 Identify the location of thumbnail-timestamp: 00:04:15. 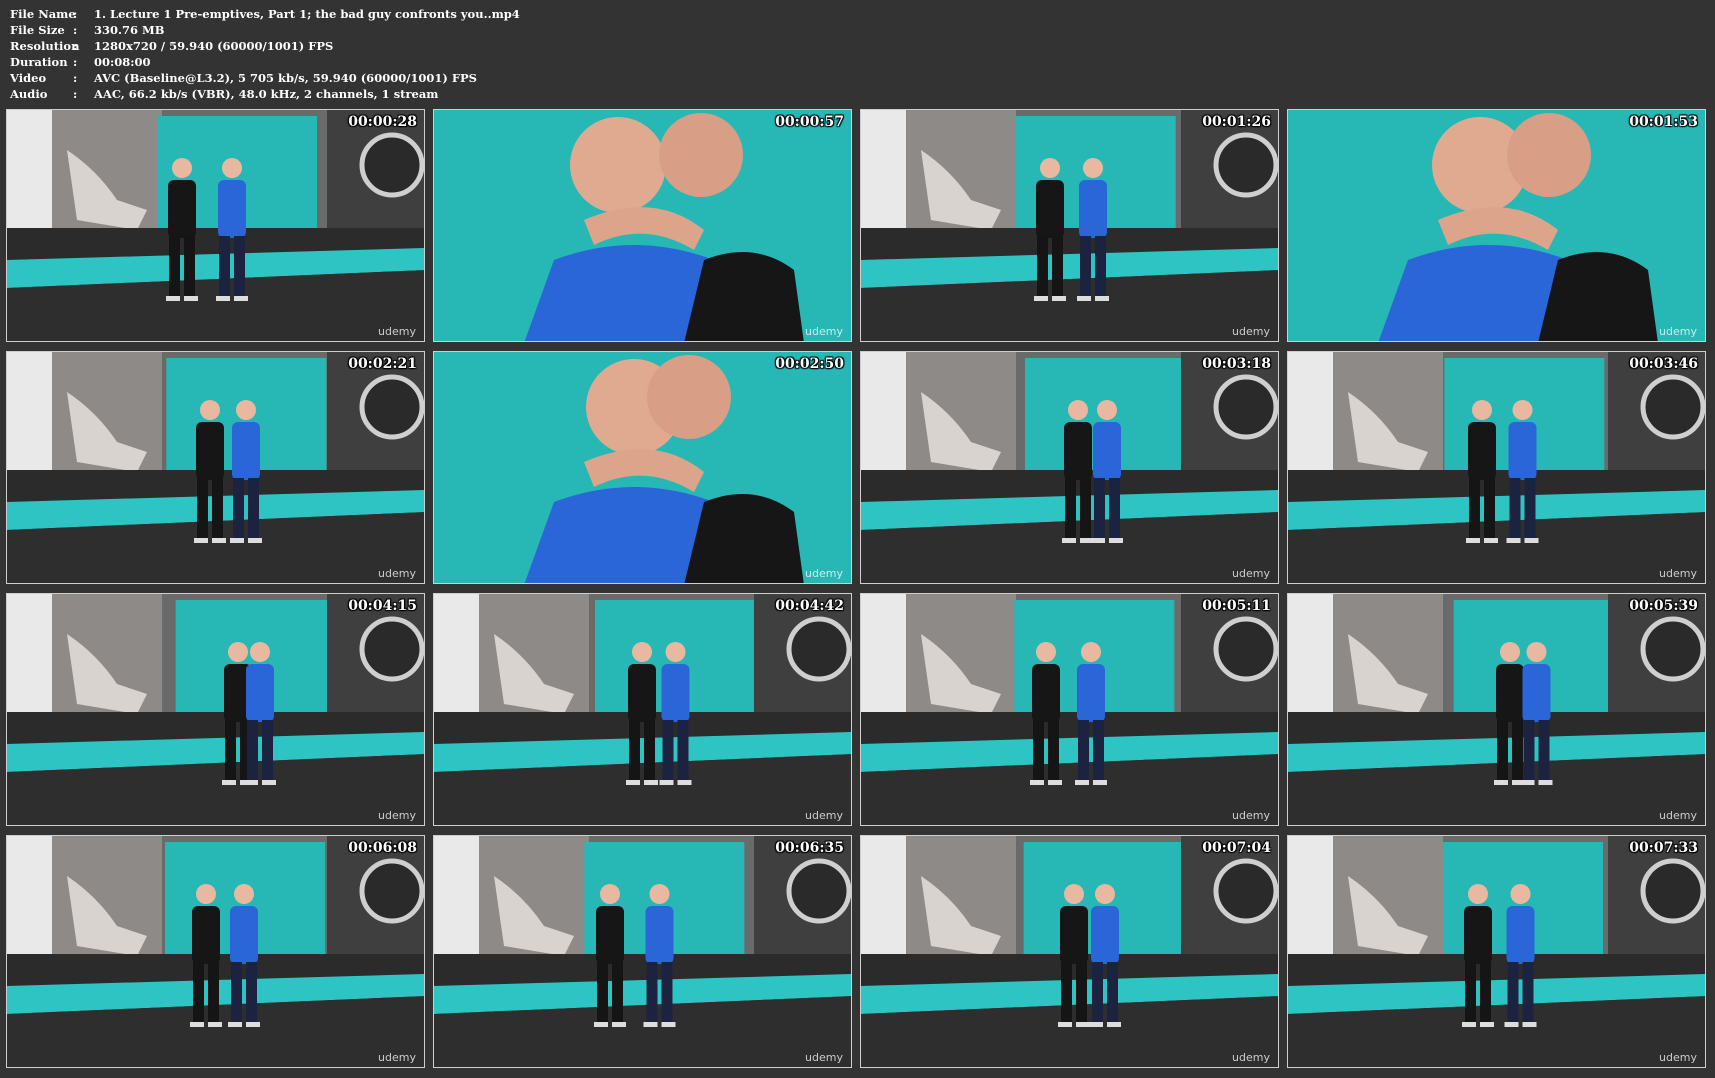
(382, 606).